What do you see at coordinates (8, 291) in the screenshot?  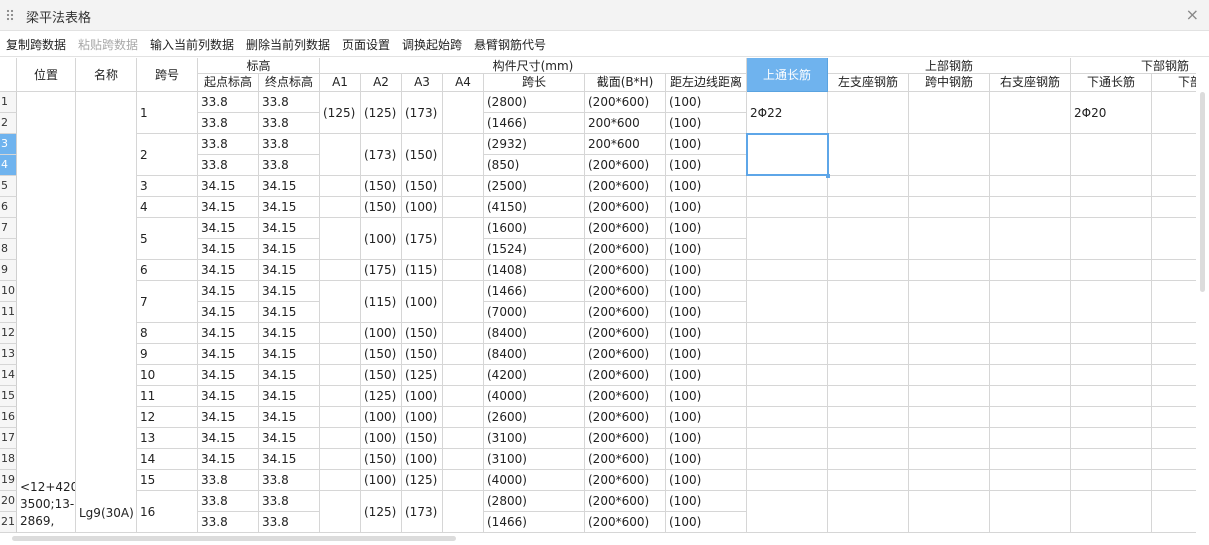 I see `row-header-10: 10` at bounding box center [8, 291].